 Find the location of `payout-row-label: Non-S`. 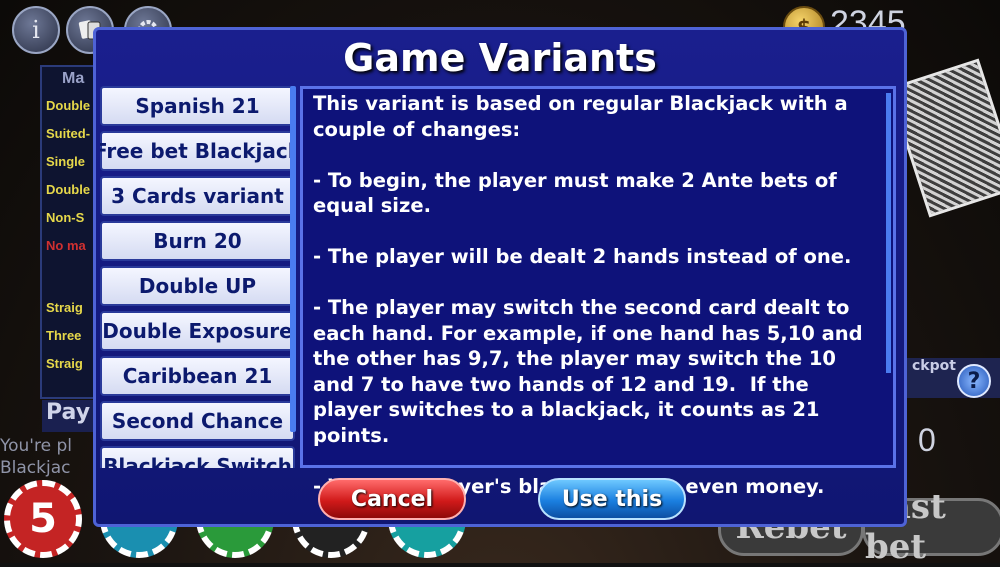

payout-row-label: Non-S is located at coordinates (65, 217).